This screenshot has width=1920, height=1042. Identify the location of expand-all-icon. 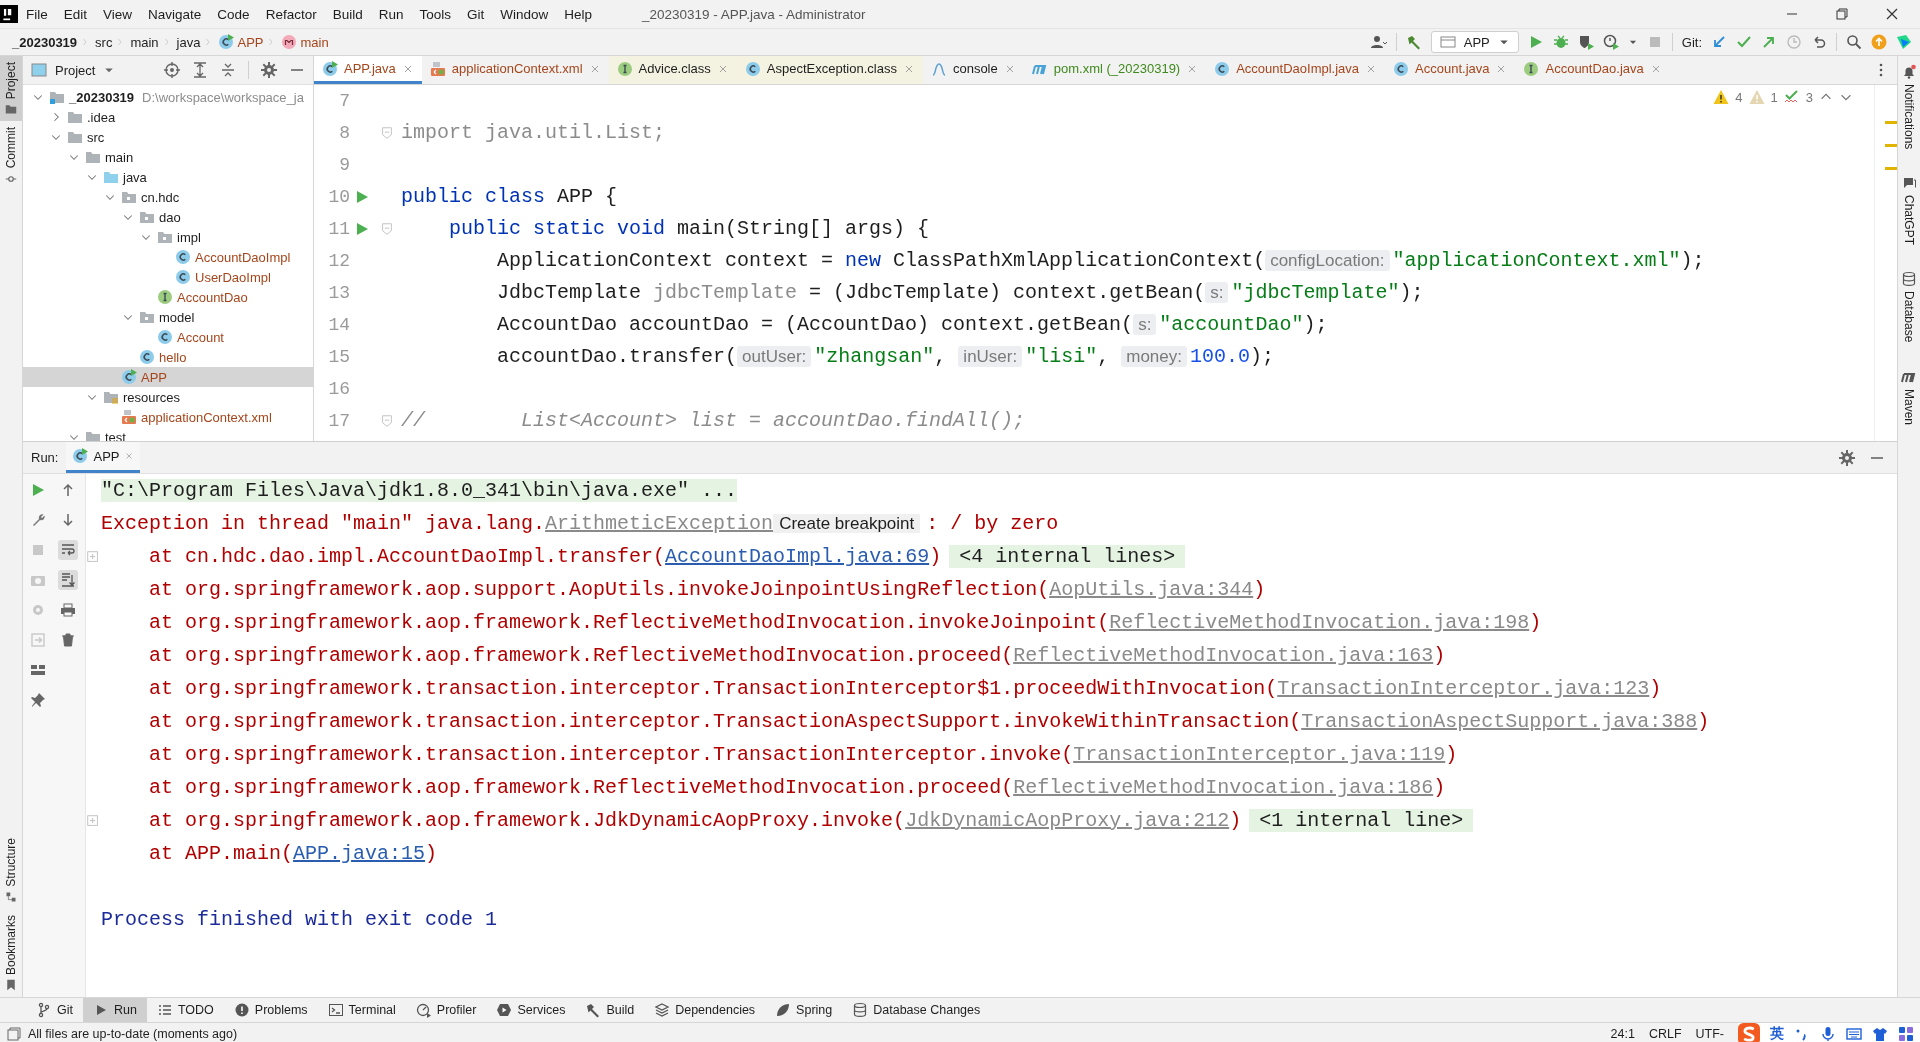
(200, 70).